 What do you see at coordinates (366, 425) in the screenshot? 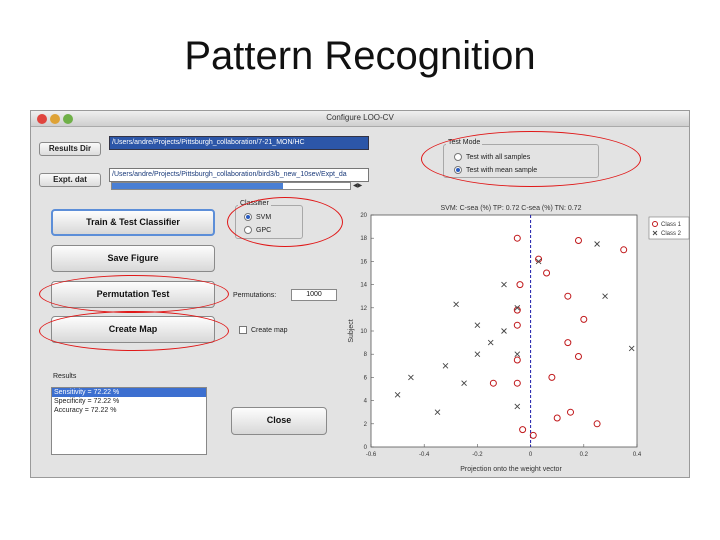
I see `y-tick-label: 2` at bounding box center [366, 425].